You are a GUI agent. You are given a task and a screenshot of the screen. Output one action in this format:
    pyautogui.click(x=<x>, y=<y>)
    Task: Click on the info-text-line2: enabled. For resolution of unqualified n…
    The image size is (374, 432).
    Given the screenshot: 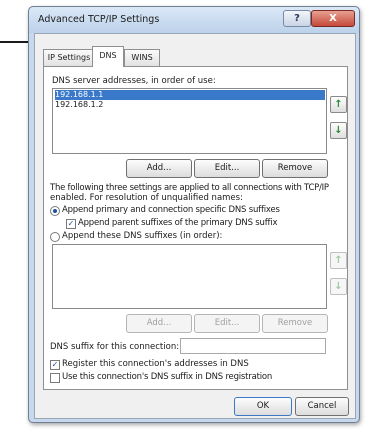 What is the action you would take?
    pyautogui.click(x=146, y=198)
    